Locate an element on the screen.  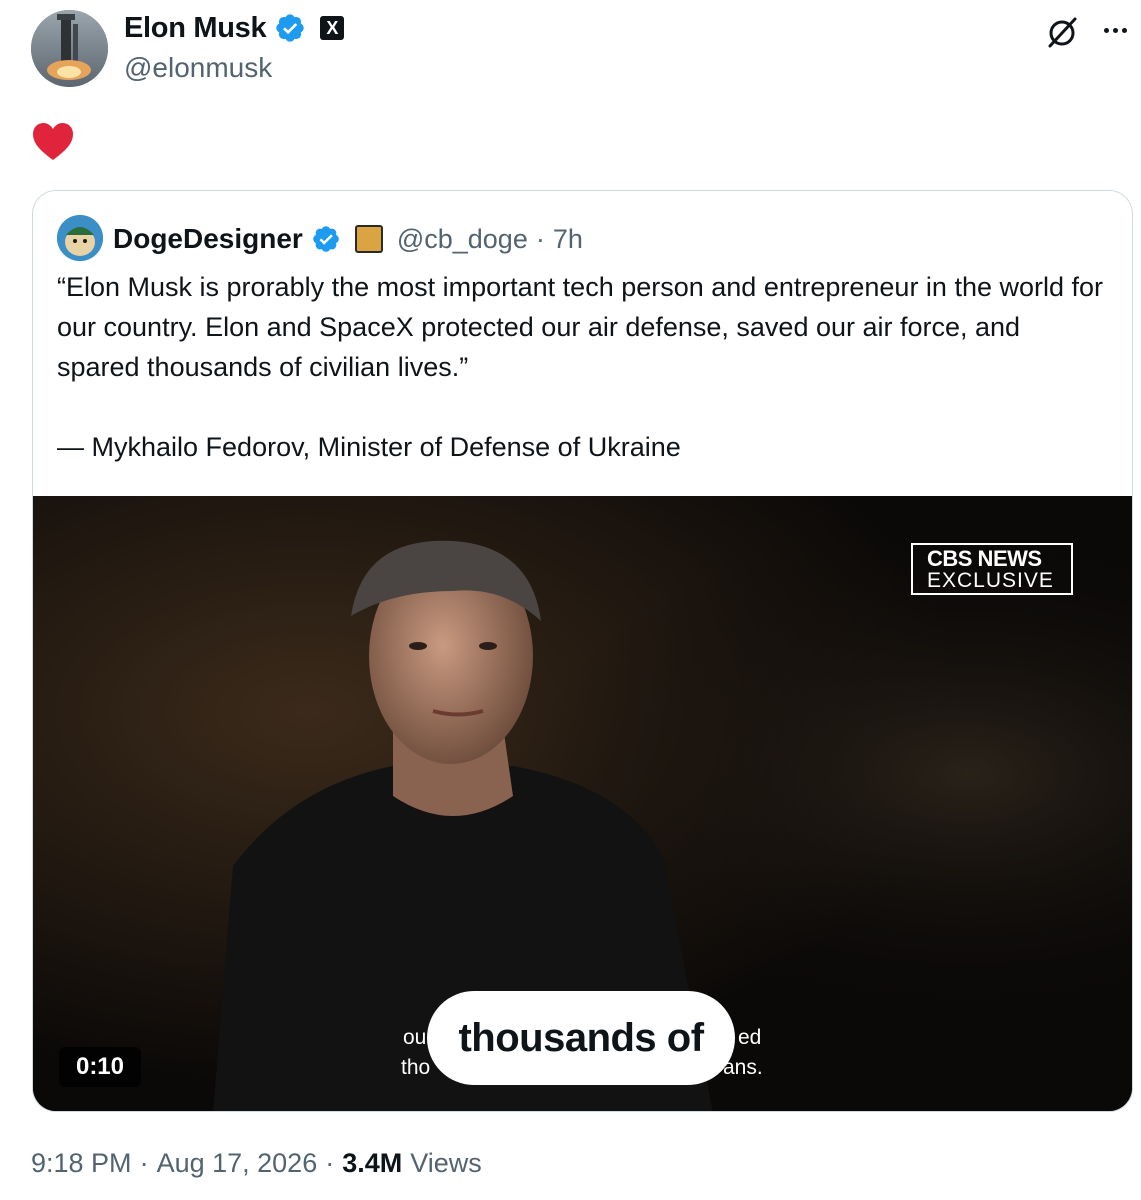
quoted-author-avatar is located at coordinates (80, 238).